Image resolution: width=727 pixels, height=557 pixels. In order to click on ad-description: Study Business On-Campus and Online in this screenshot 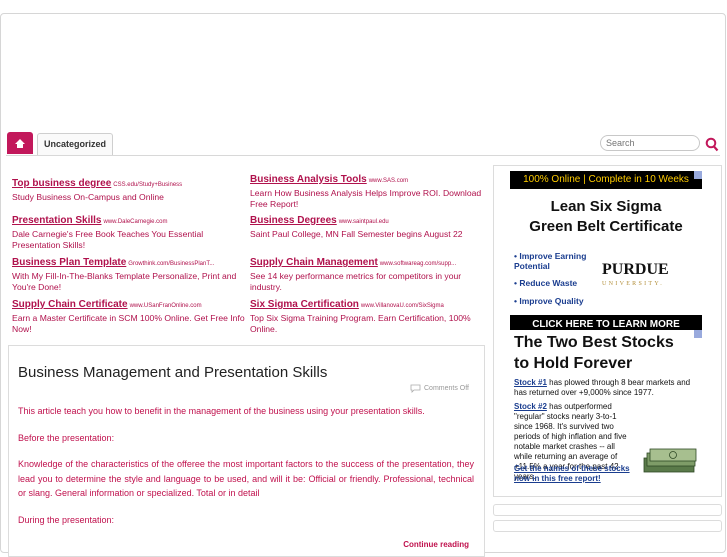, I will do `click(88, 197)`.